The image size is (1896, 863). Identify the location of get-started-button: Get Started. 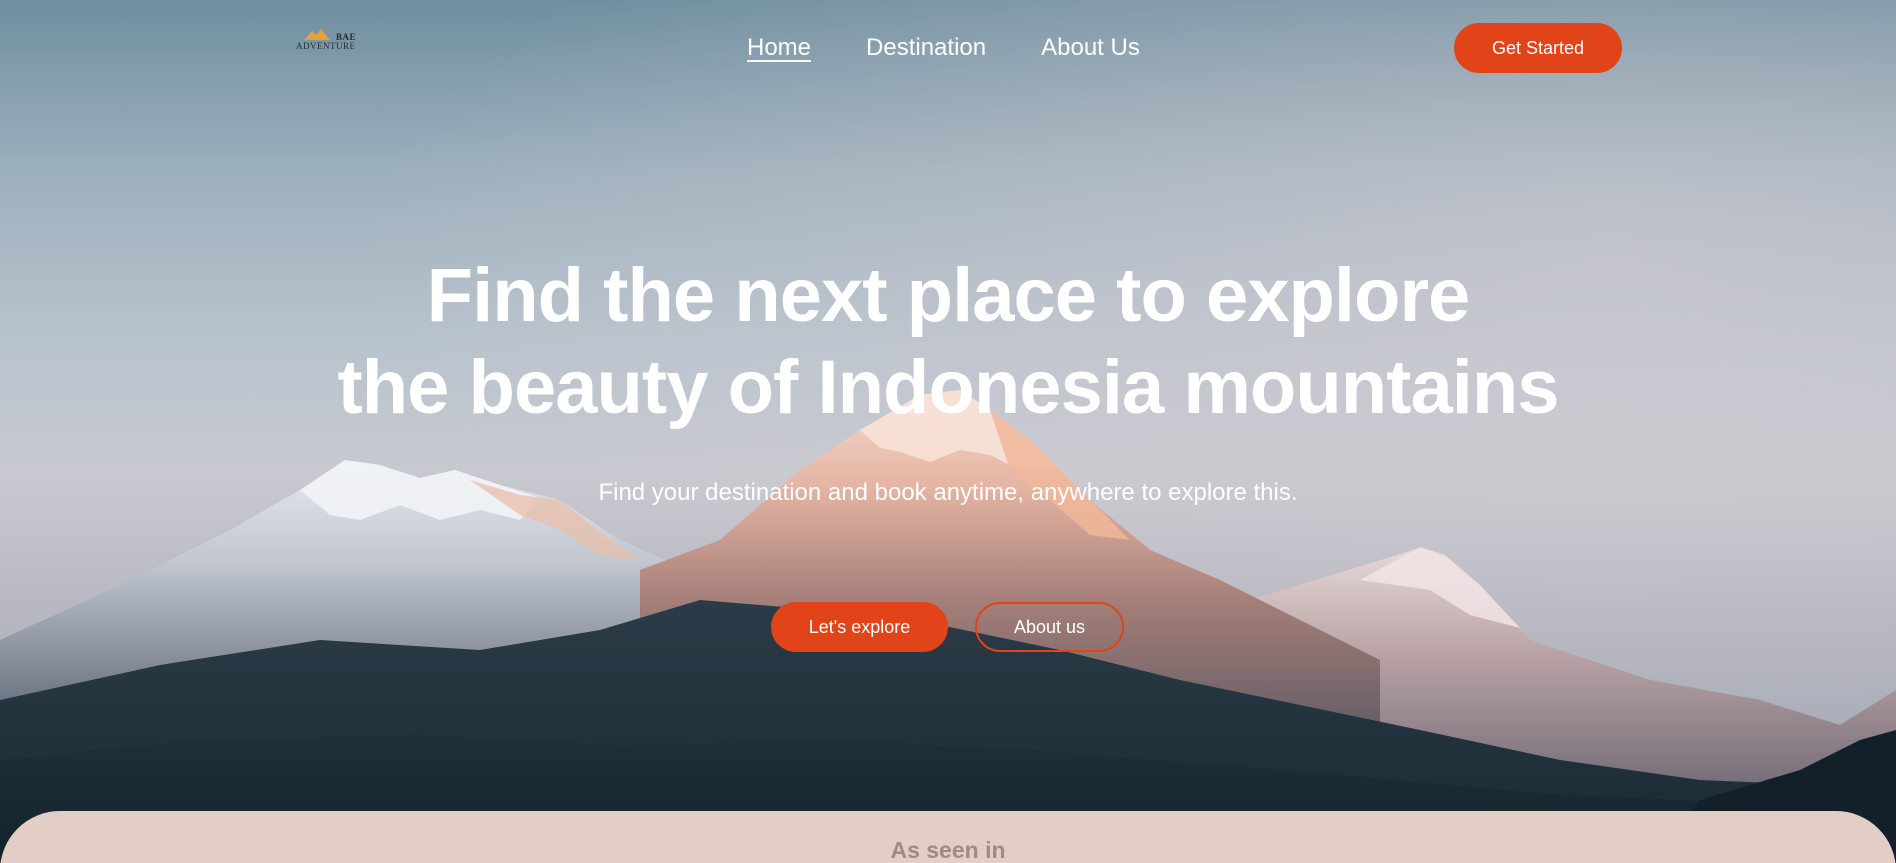
(1538, 48).